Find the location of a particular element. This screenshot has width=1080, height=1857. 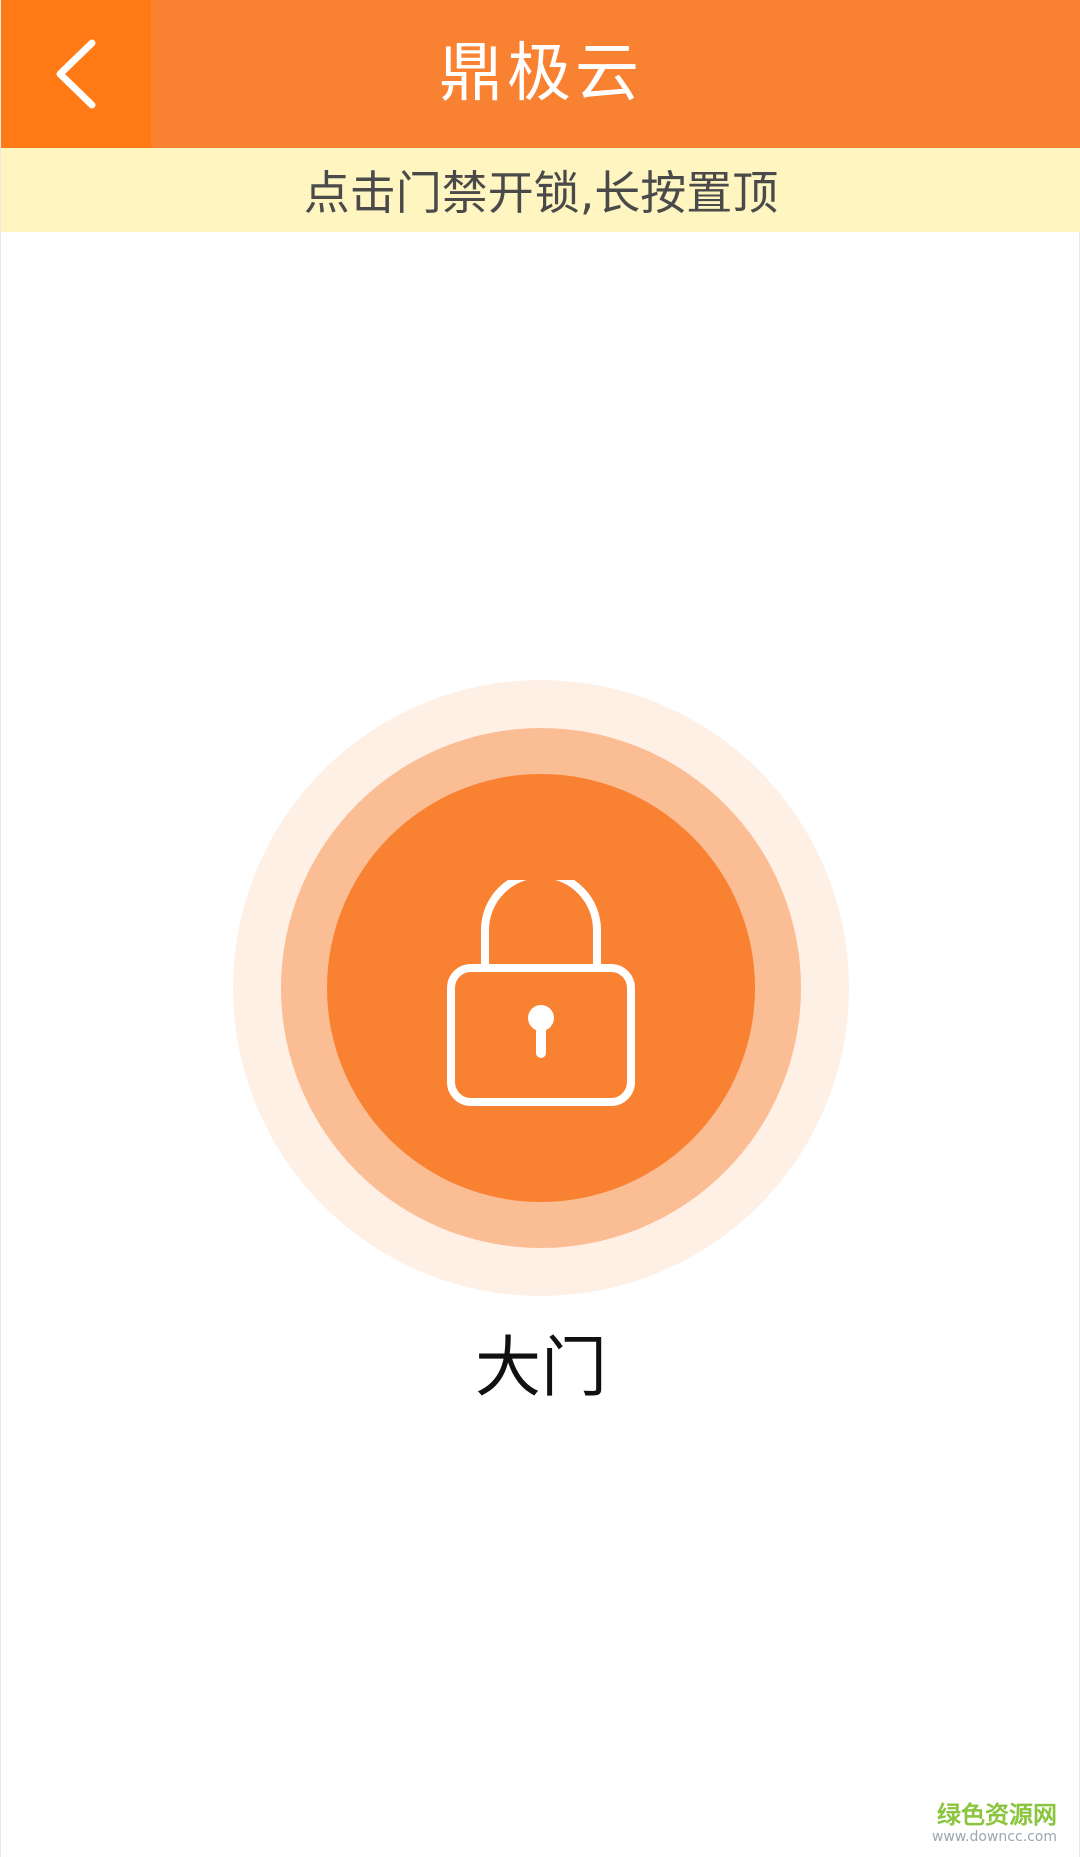

page-title: 鼎极云 is located at coordinates (541, 74).